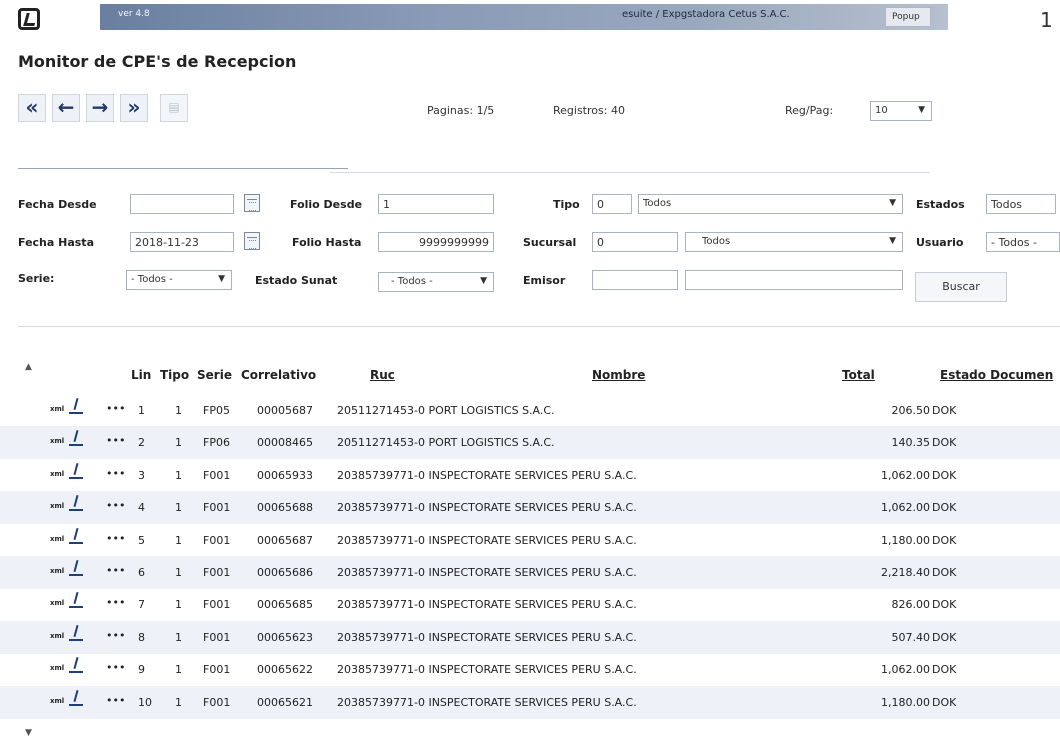  What do you see at coordinates (134, 108) in the screenshot?
I see `last-page-button: »` at bounding box center [134, 108].